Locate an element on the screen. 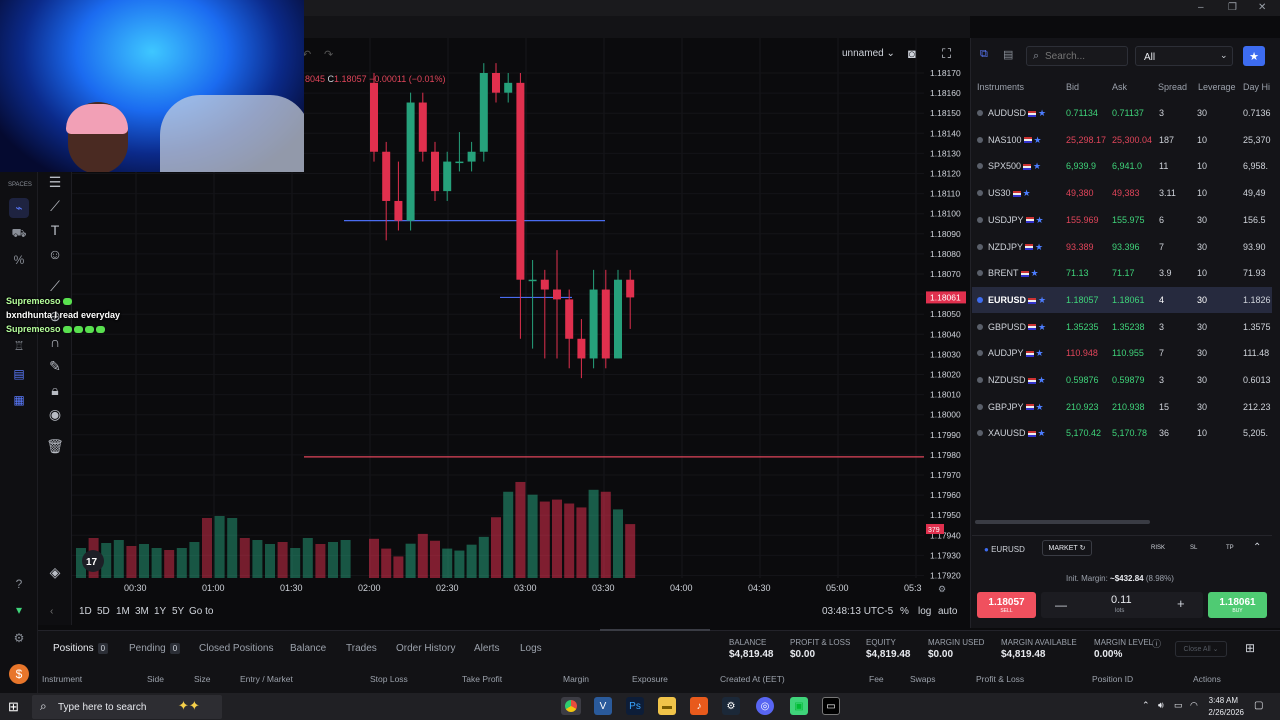  instrument-row: NAS100 ★ 25,298.17 25,300.04 187 10 25,370 is located at coordinates (1122, 140).